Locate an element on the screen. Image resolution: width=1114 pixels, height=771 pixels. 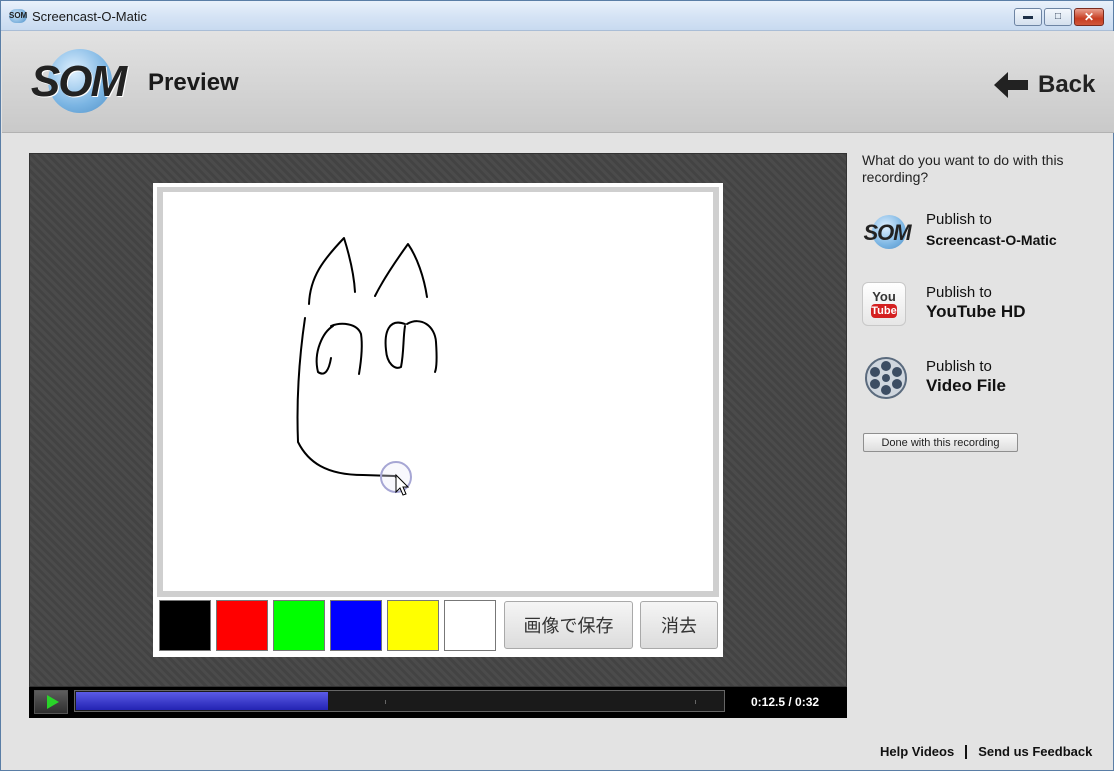
minimize-icon: ▬ is located at coordinates (1028, 16).